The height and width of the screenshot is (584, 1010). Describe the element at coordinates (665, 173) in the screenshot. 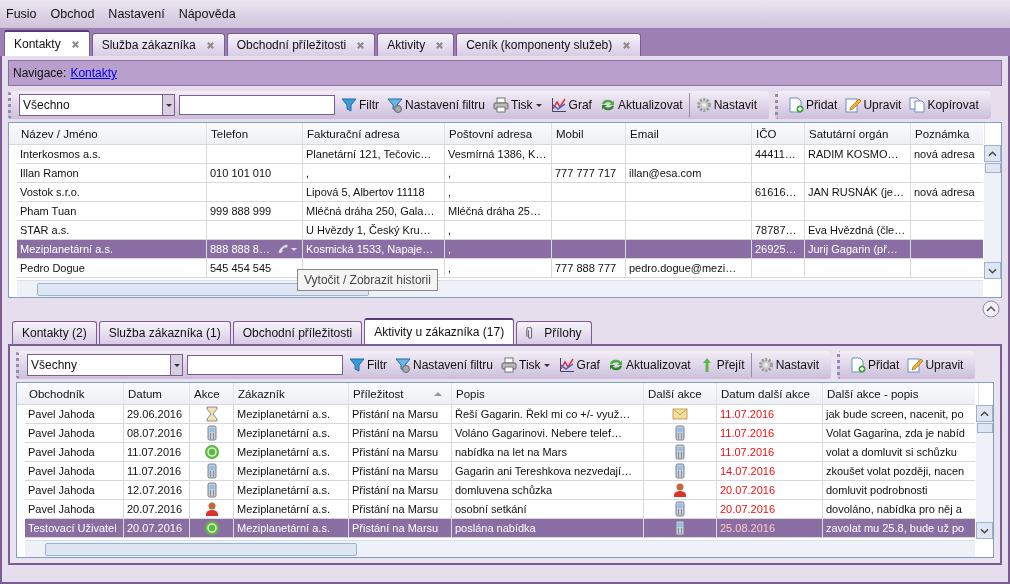

I see `table-cell: illan@esa.com` at that location.